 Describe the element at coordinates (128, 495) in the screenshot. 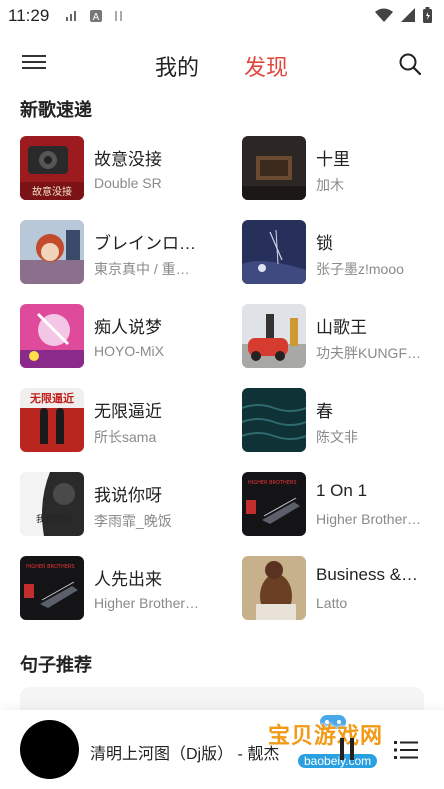

I see `song-title: 我说你呀` at that location.